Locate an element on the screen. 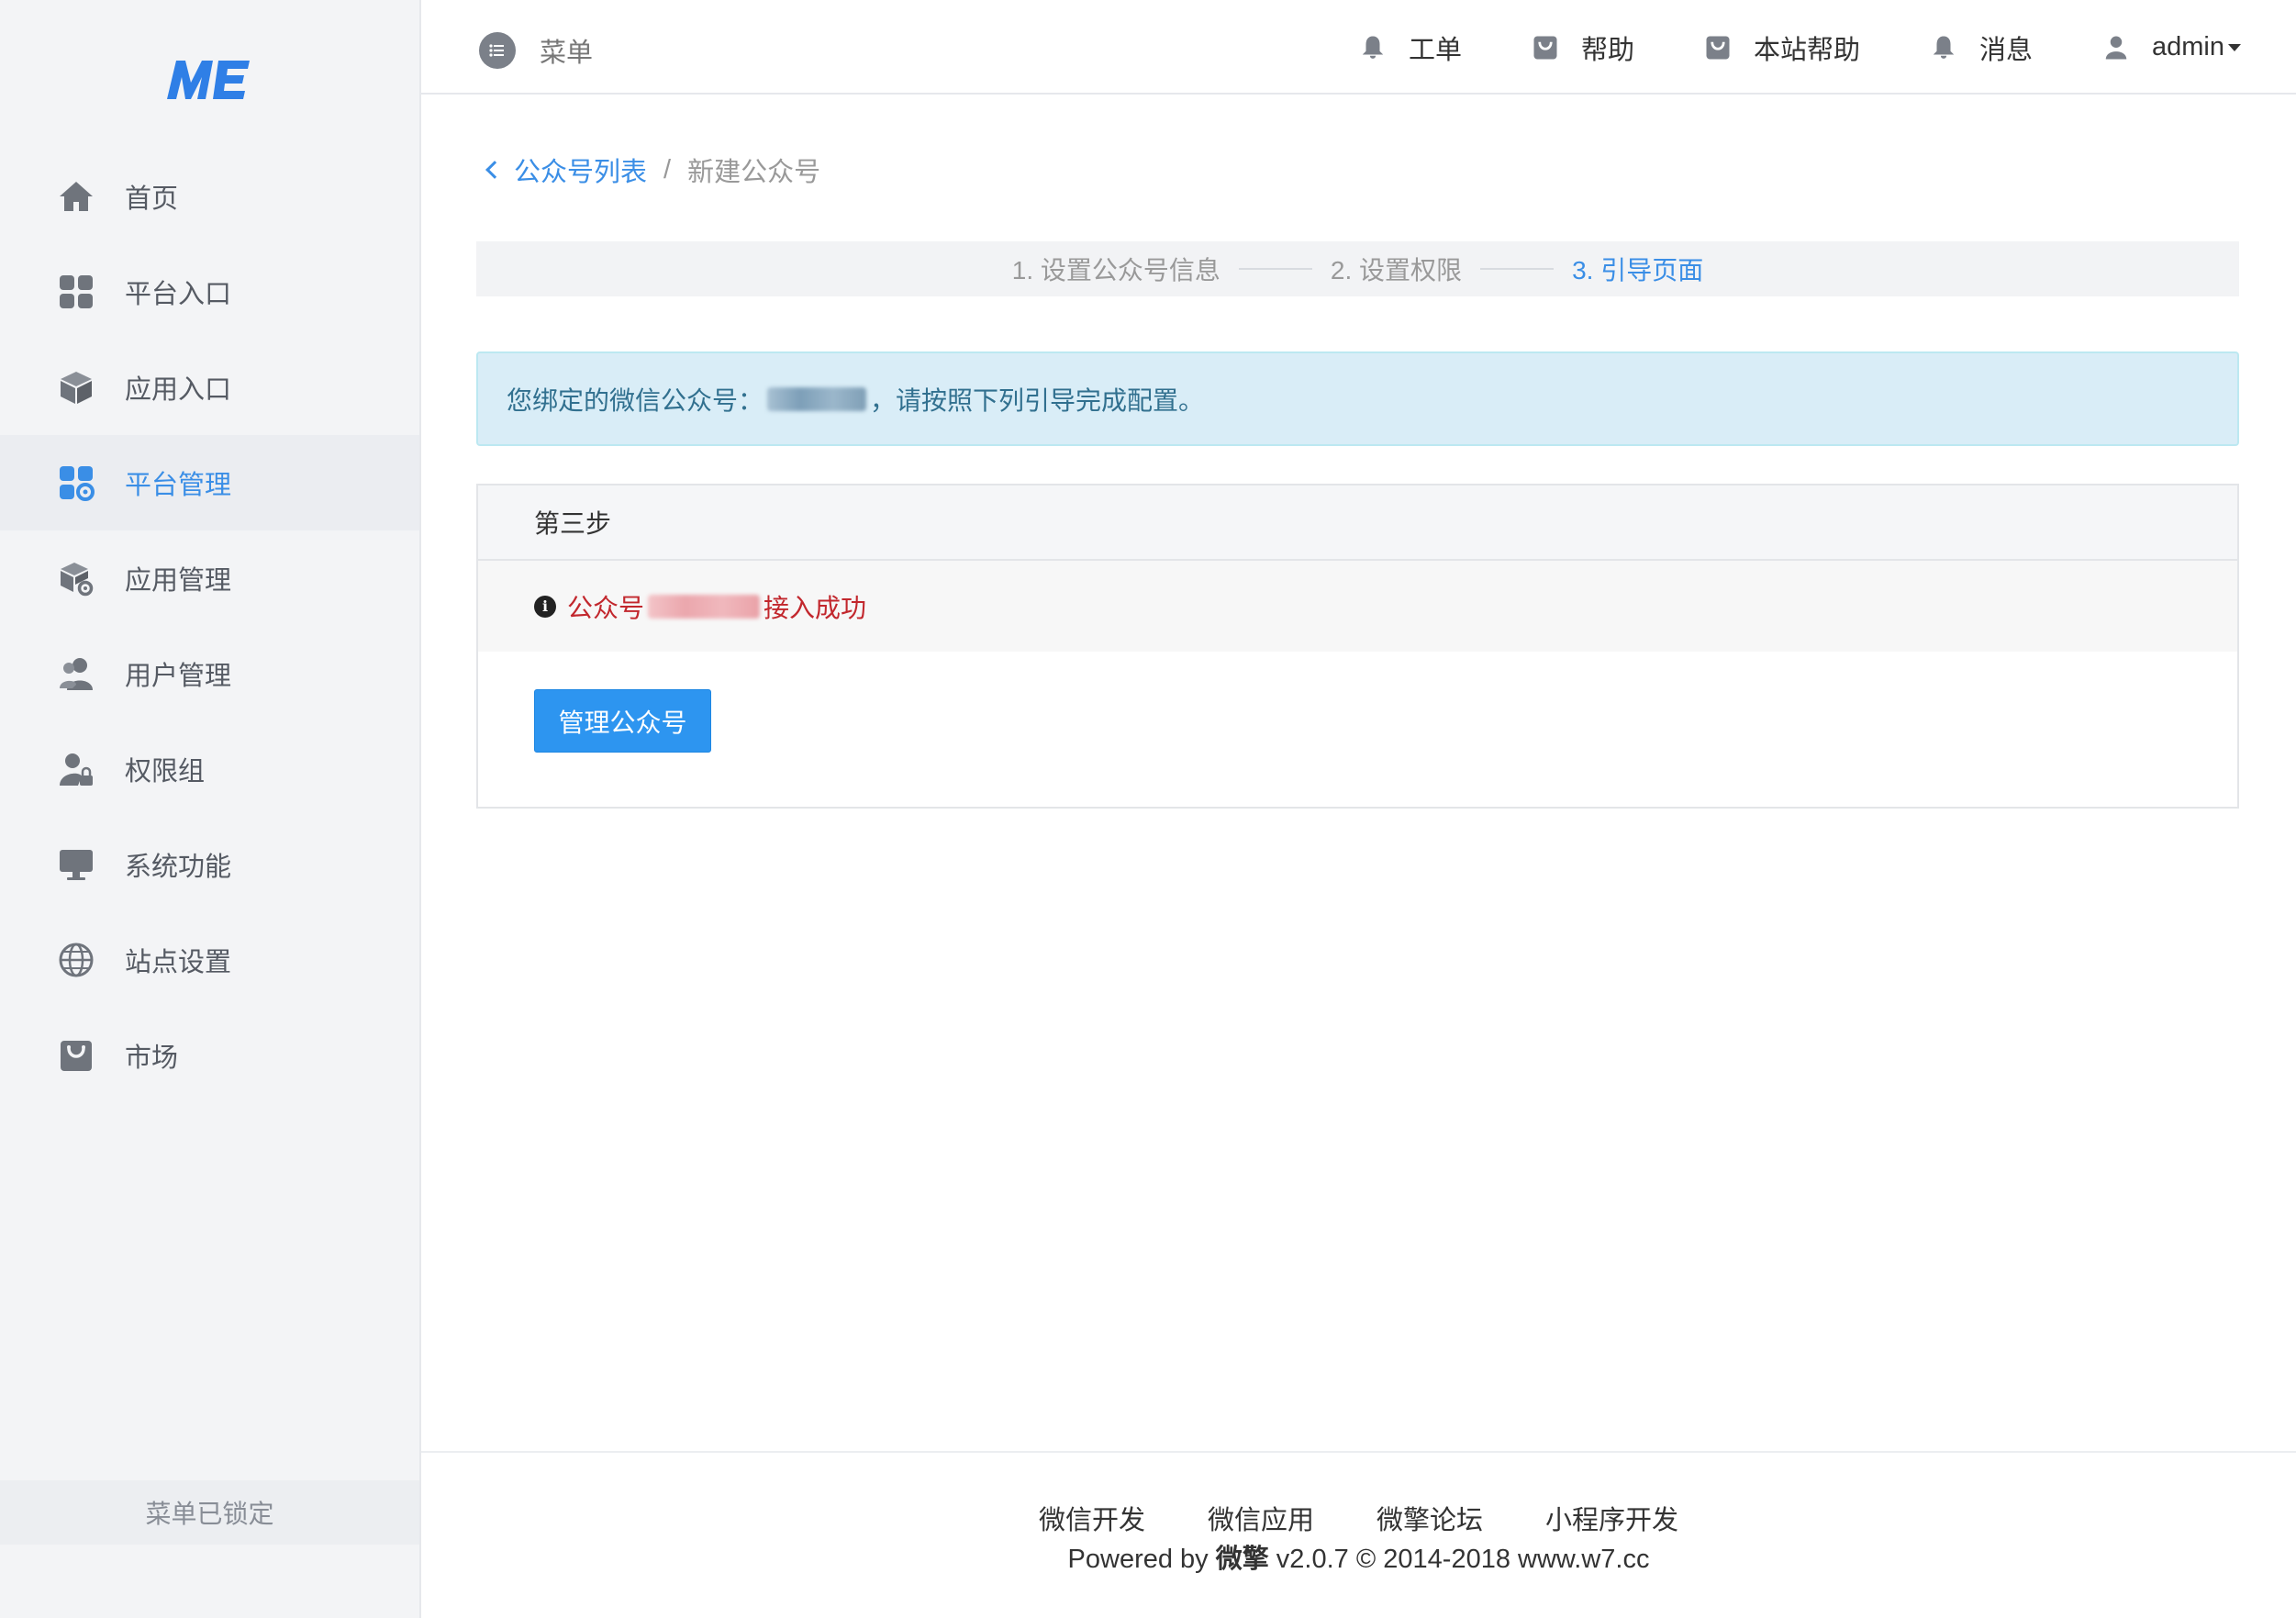 The height and width of the screenshot is (1618, 2296). header-site-help-link: 本站帮助 is located at coordinates (1781, 47).